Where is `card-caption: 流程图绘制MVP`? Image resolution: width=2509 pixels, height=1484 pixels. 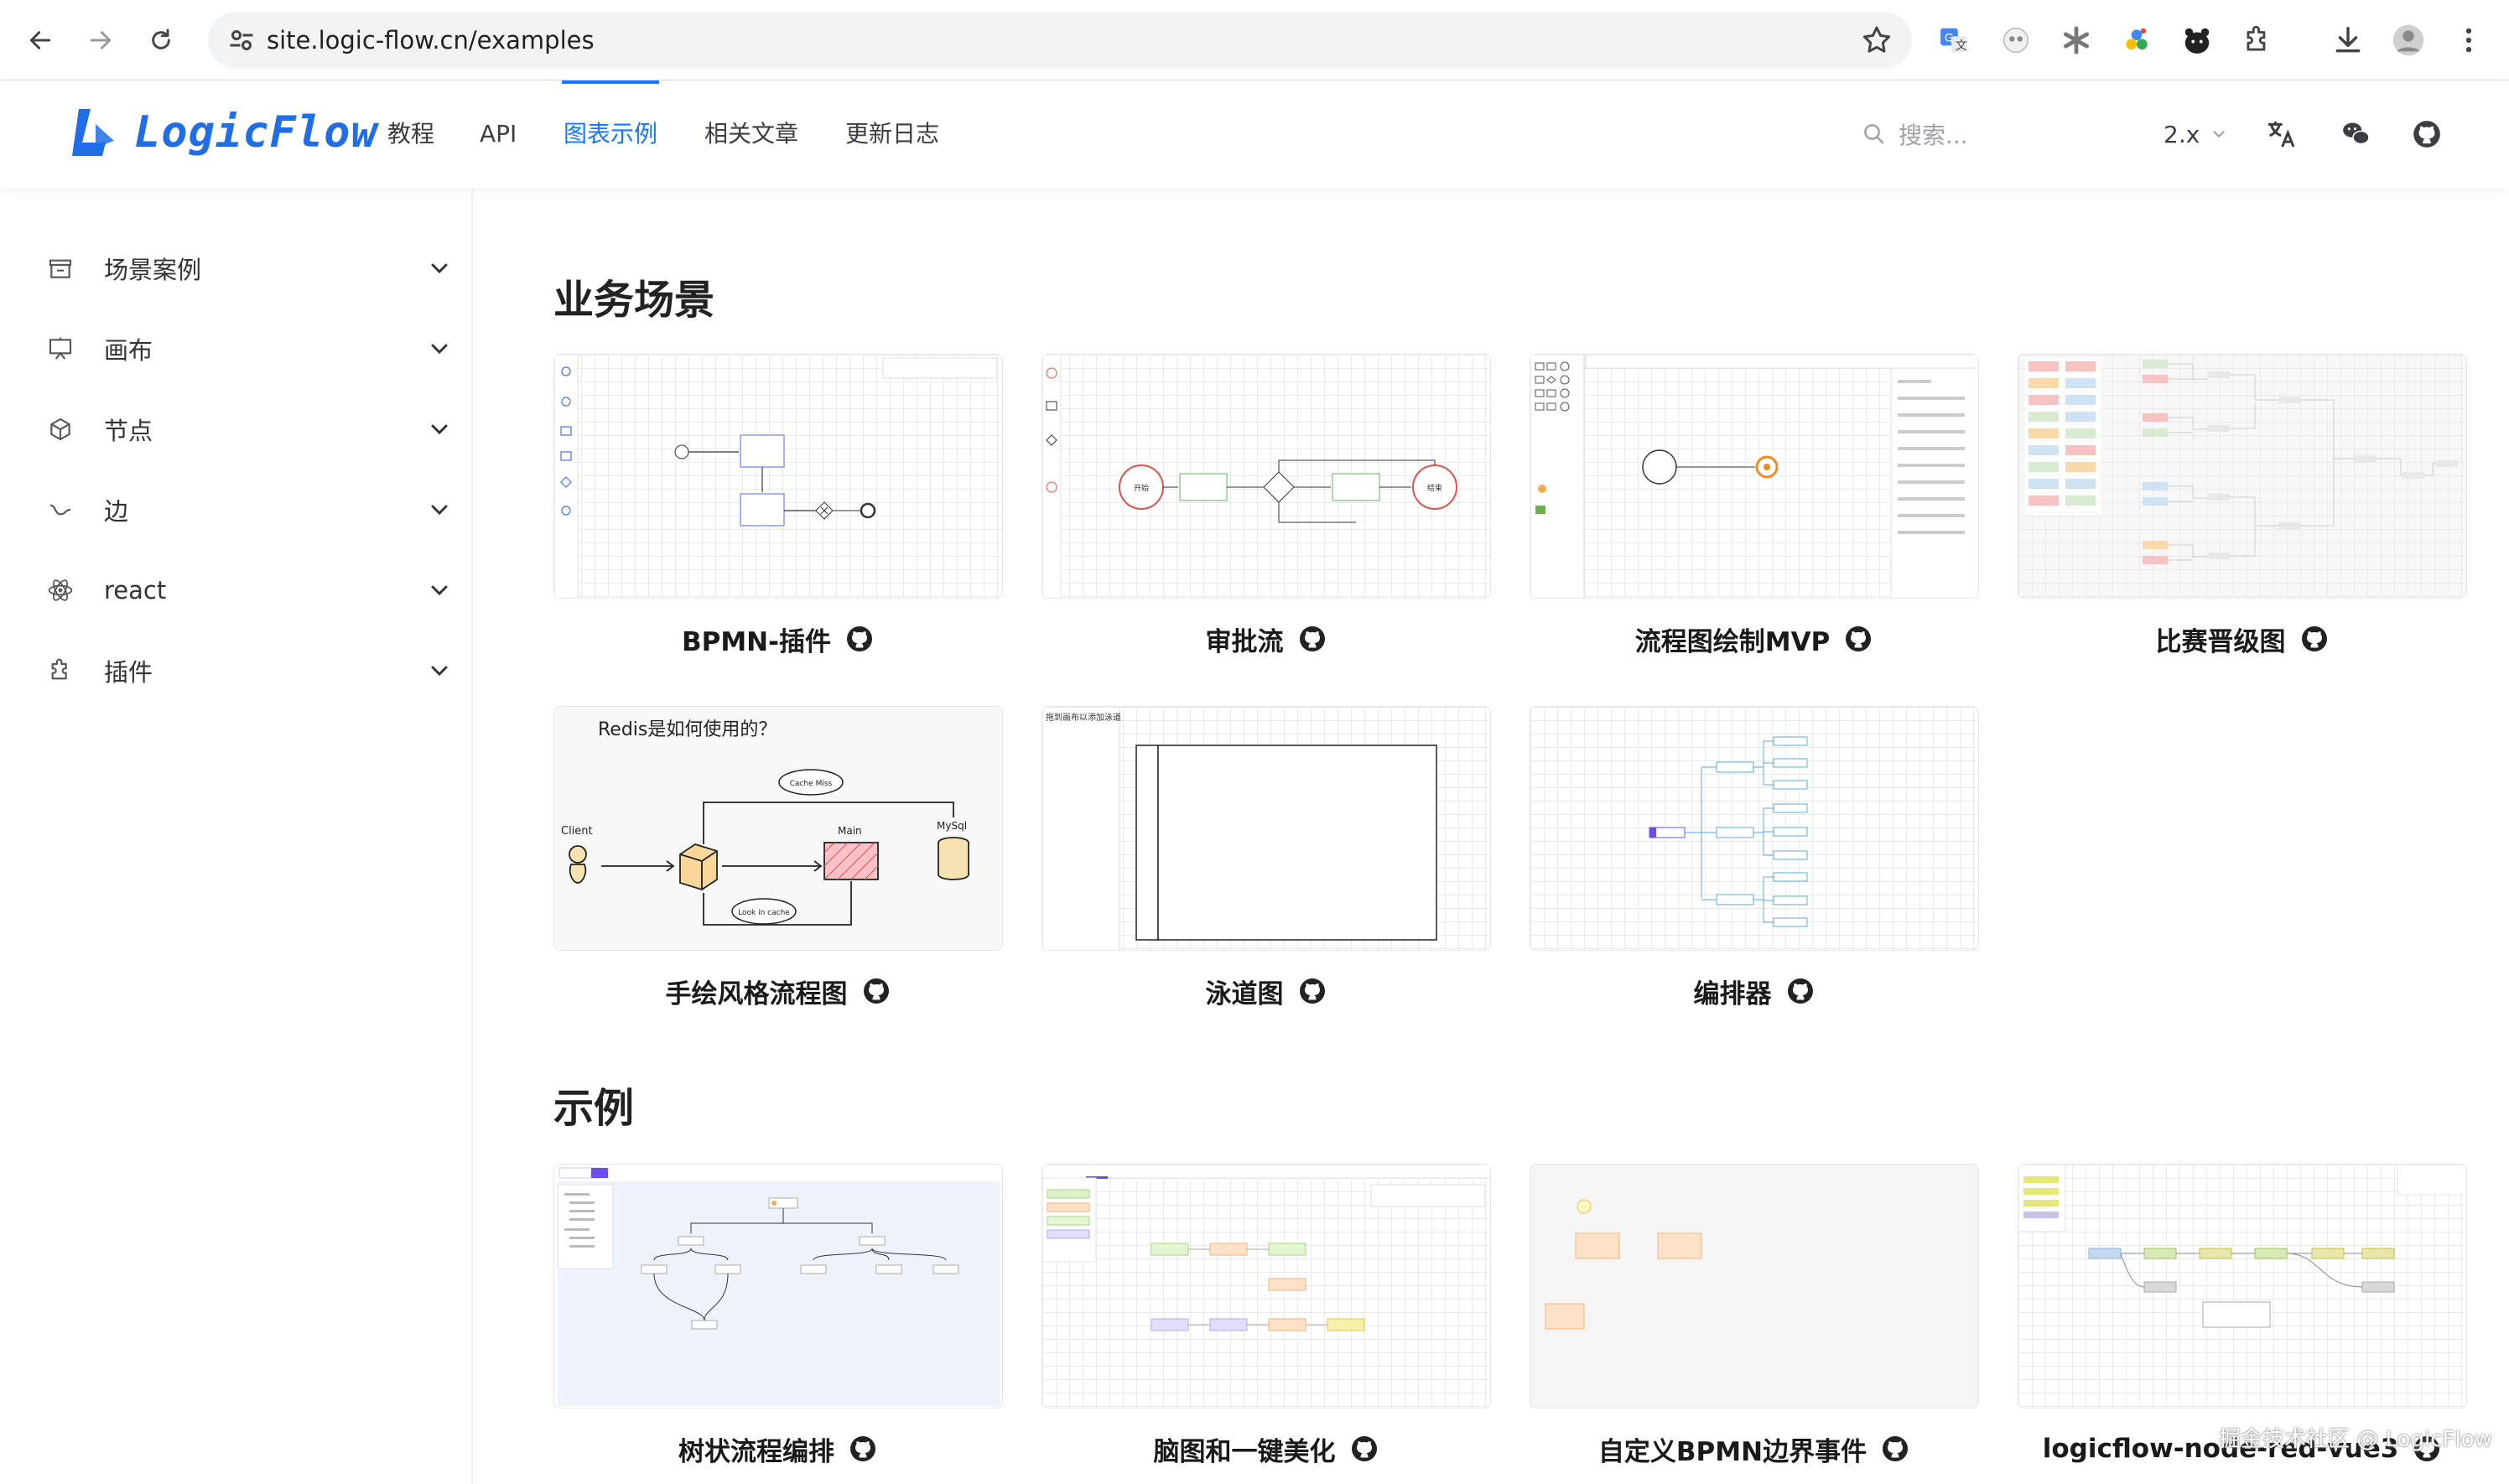 card-caption: 流程图绘制MVP is located at coordinates (1754, 638).